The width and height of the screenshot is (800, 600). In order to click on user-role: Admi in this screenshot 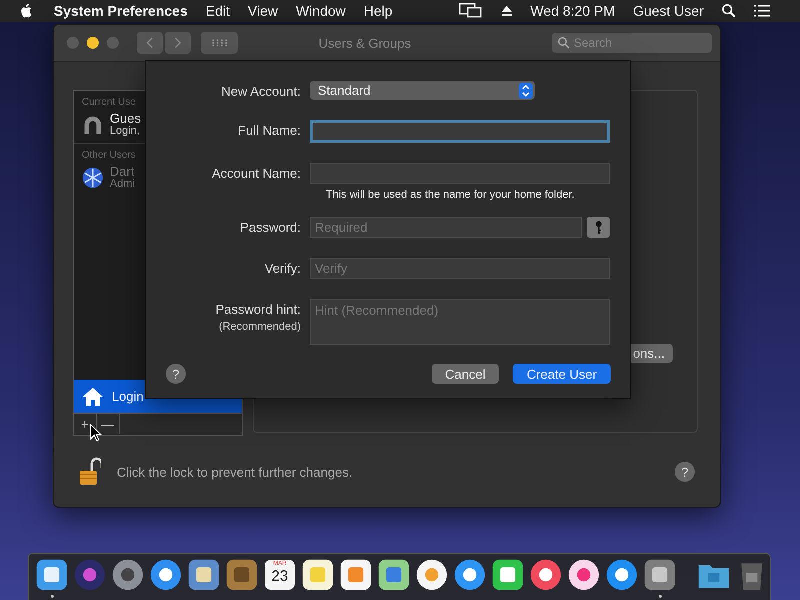, I will do `click(123, 184)`.